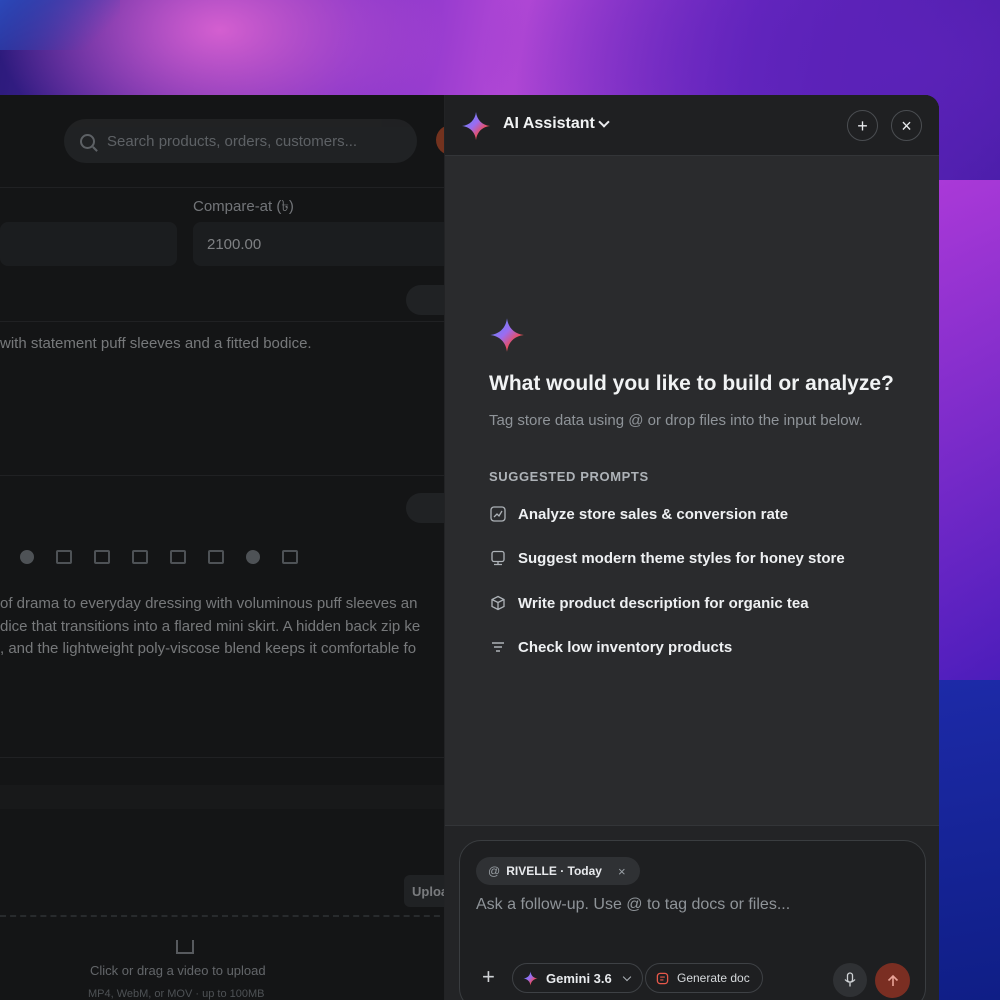 The height and width of the screenshot is (1000, 1000). I want to click on link-icon, so click(253, 557).